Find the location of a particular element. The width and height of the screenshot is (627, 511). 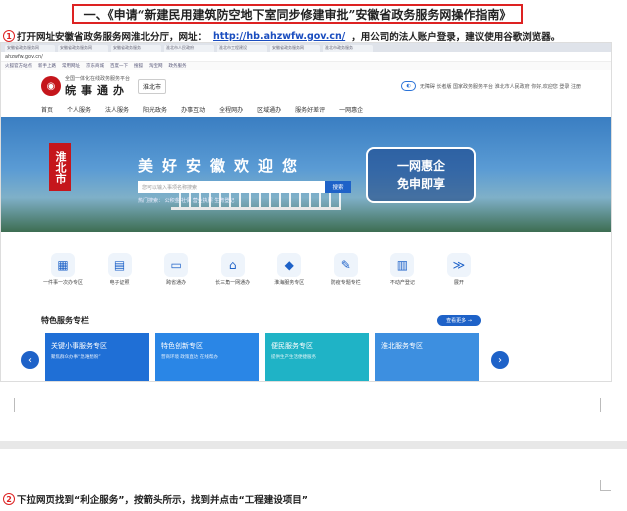

bookmark-item: 淘宝网 is located at coordinates (156, 66).